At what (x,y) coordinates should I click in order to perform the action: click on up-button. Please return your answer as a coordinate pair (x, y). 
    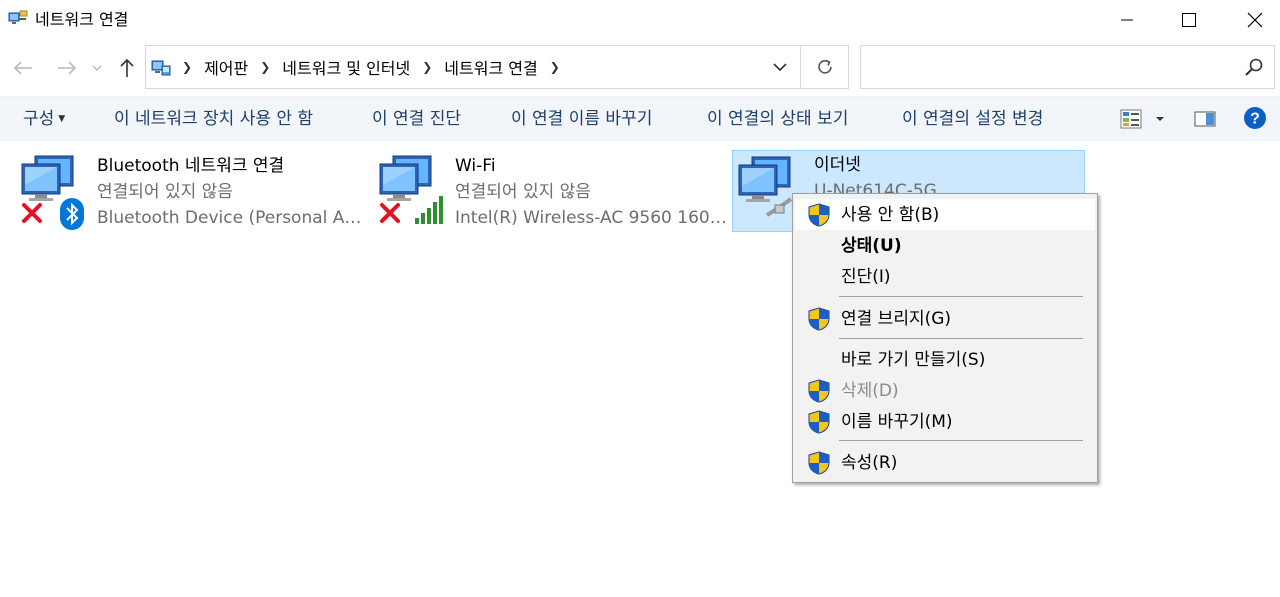
    Looking at the image, I should click on (127, 68).